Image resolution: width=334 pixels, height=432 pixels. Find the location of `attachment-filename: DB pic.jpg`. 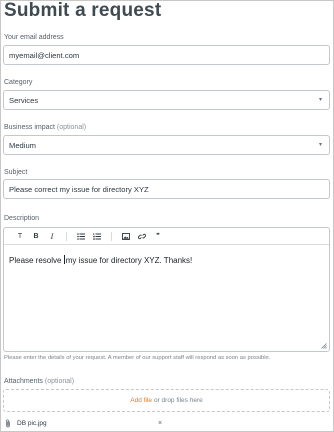

attachment-filename: DB pic.jpg is located at coordinates (32, 423).